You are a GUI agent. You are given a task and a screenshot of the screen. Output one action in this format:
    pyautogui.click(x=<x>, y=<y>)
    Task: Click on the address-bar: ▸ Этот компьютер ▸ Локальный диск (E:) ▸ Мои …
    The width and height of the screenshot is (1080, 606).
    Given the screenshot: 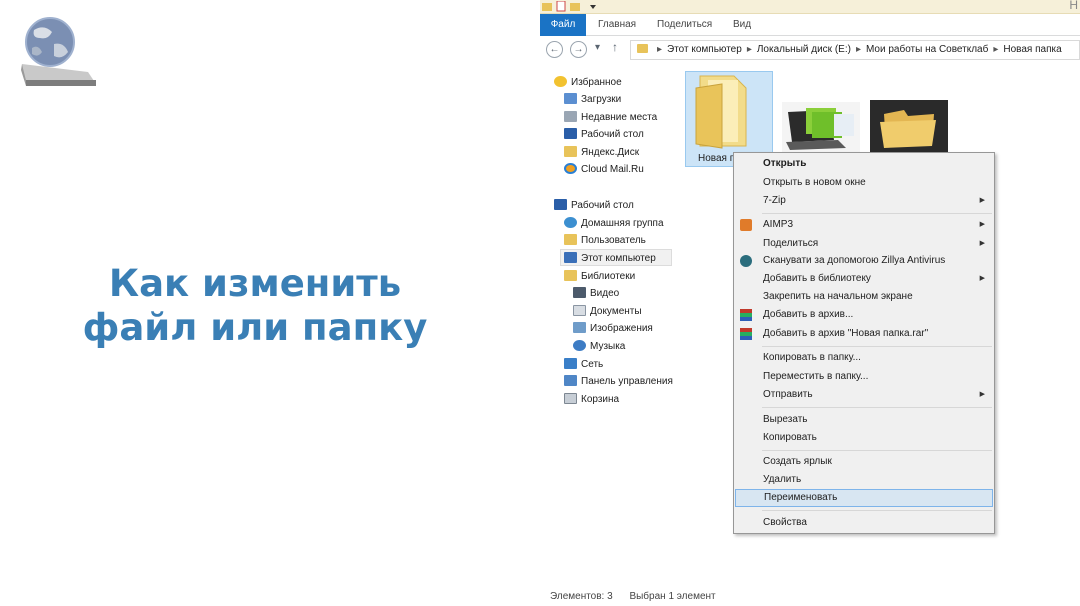 What is the action you would take?
    pyautogui.click(x=855, y=50)
    